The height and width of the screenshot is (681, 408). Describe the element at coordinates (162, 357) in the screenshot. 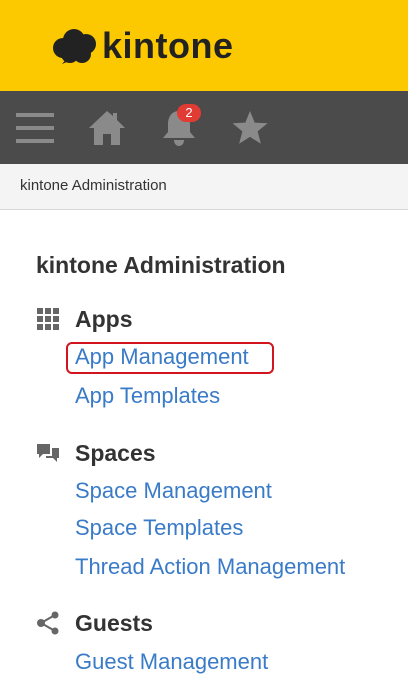

I see `app-management-link: App Management` at that location.